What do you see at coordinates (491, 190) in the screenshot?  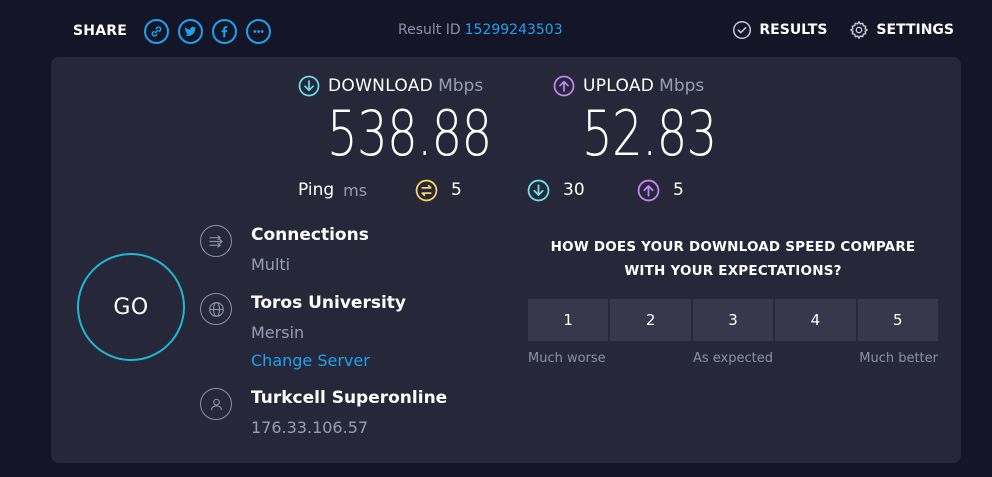 I see `ping-row: Ping ms 5 30 5` at bounding box center [491, 190].